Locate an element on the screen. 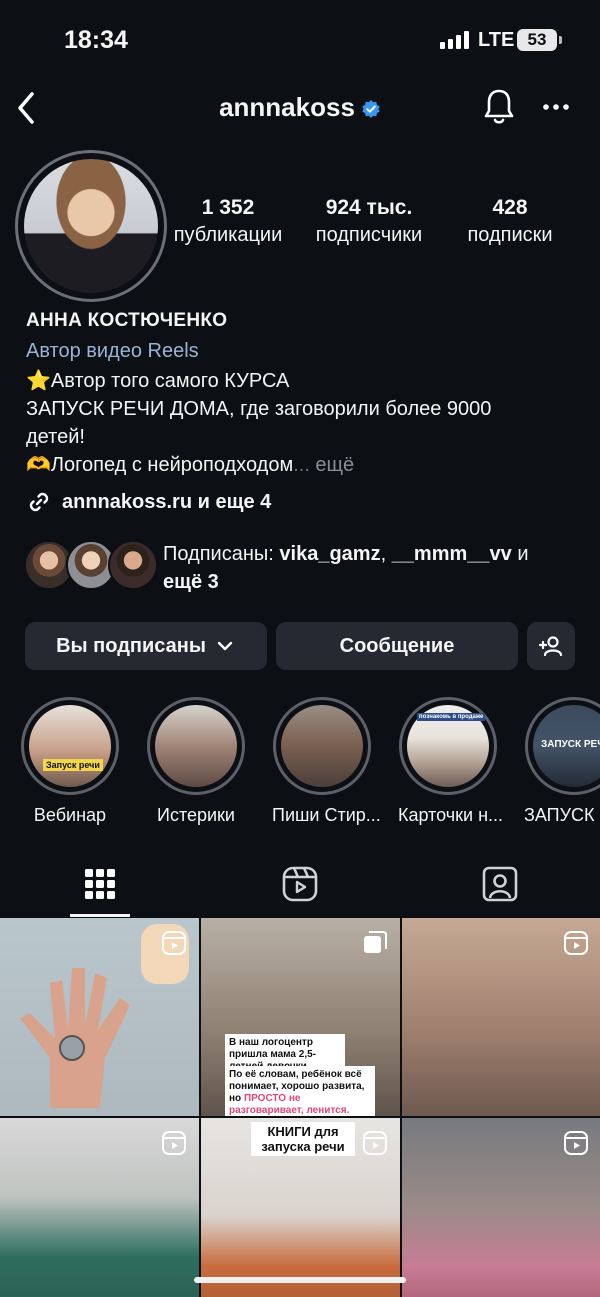 The height and width of the screenshot is (1297, 600). highlight-cover: Запуск речи is located at coordinates (70, 746).